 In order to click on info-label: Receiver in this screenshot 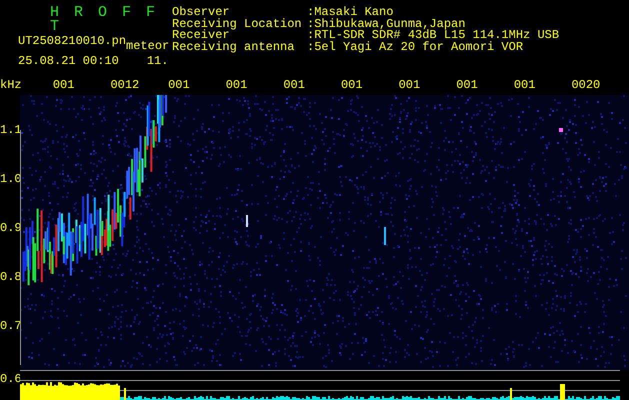, I will do `click(201, 36)`.